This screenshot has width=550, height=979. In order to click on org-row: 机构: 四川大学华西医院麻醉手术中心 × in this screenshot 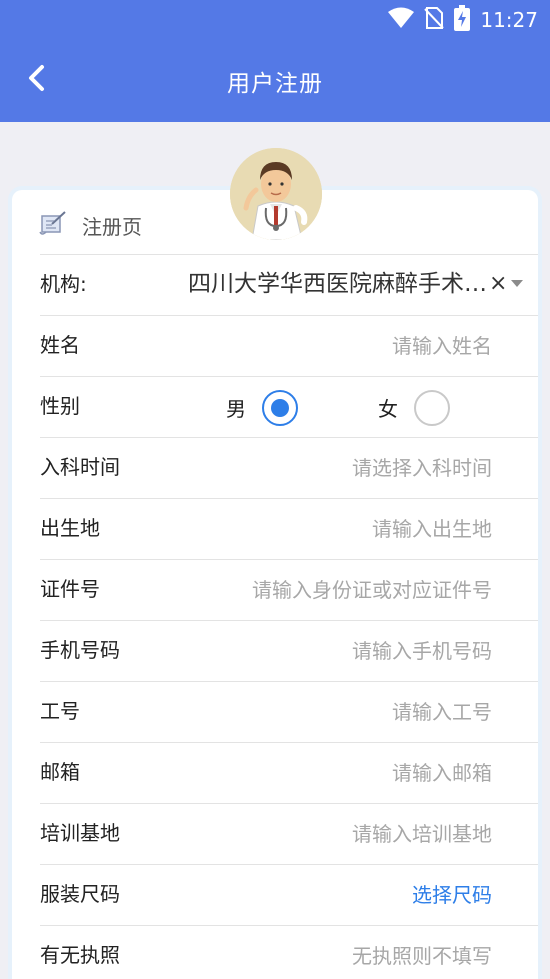, I will do `click(289, 284)`.